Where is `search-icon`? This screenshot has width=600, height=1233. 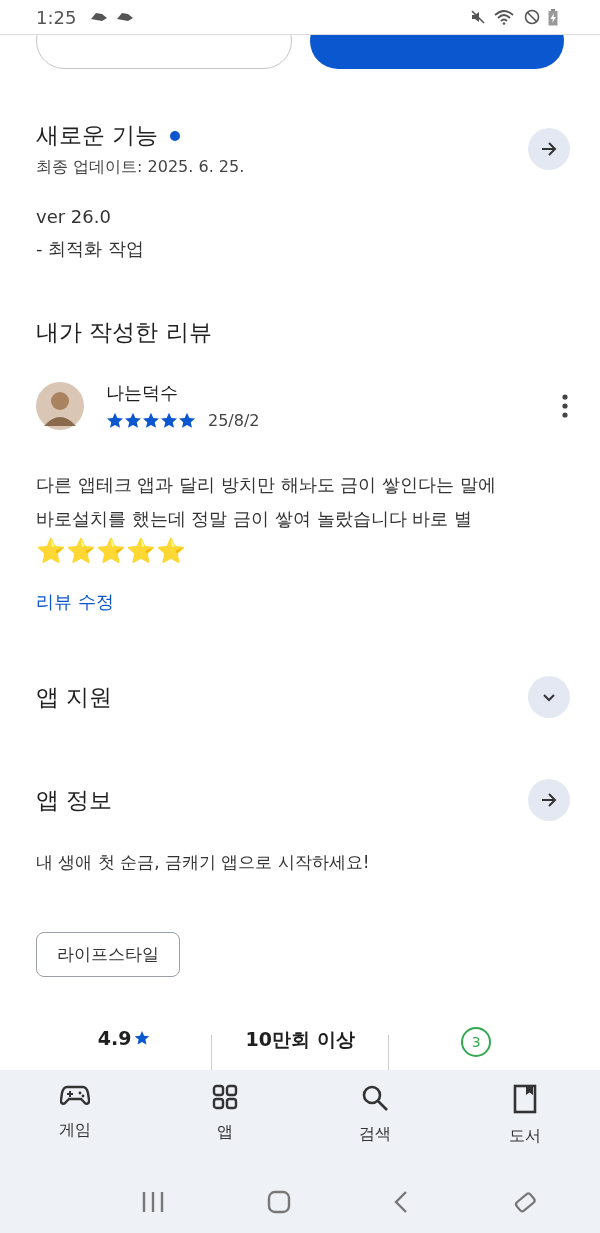 search-icon is located at coordinates (375, 1098).